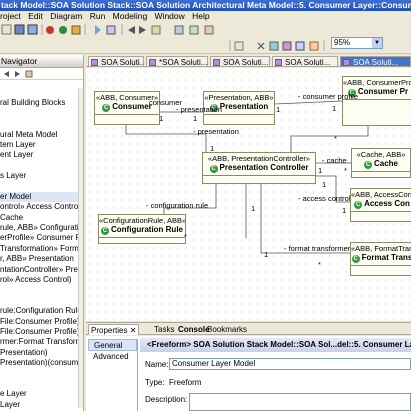 The width and height of the screenshot is (411, 411). I want to click on tree-item: e Layer, so click(39, 394).